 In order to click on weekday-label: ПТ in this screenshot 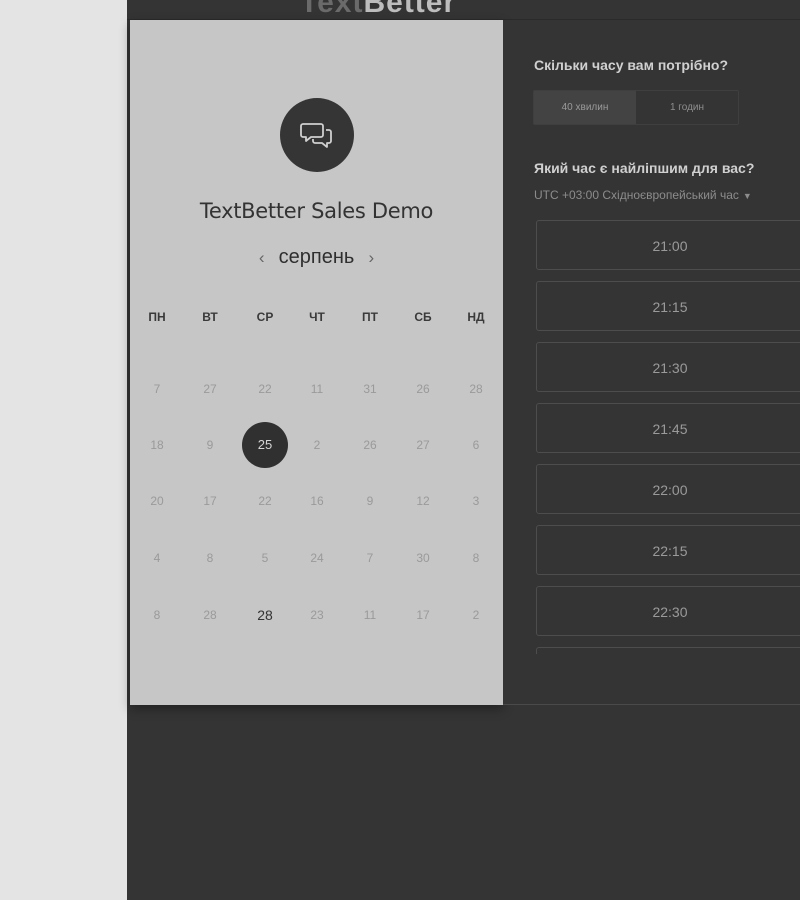, I will do `click(370, 317)`.